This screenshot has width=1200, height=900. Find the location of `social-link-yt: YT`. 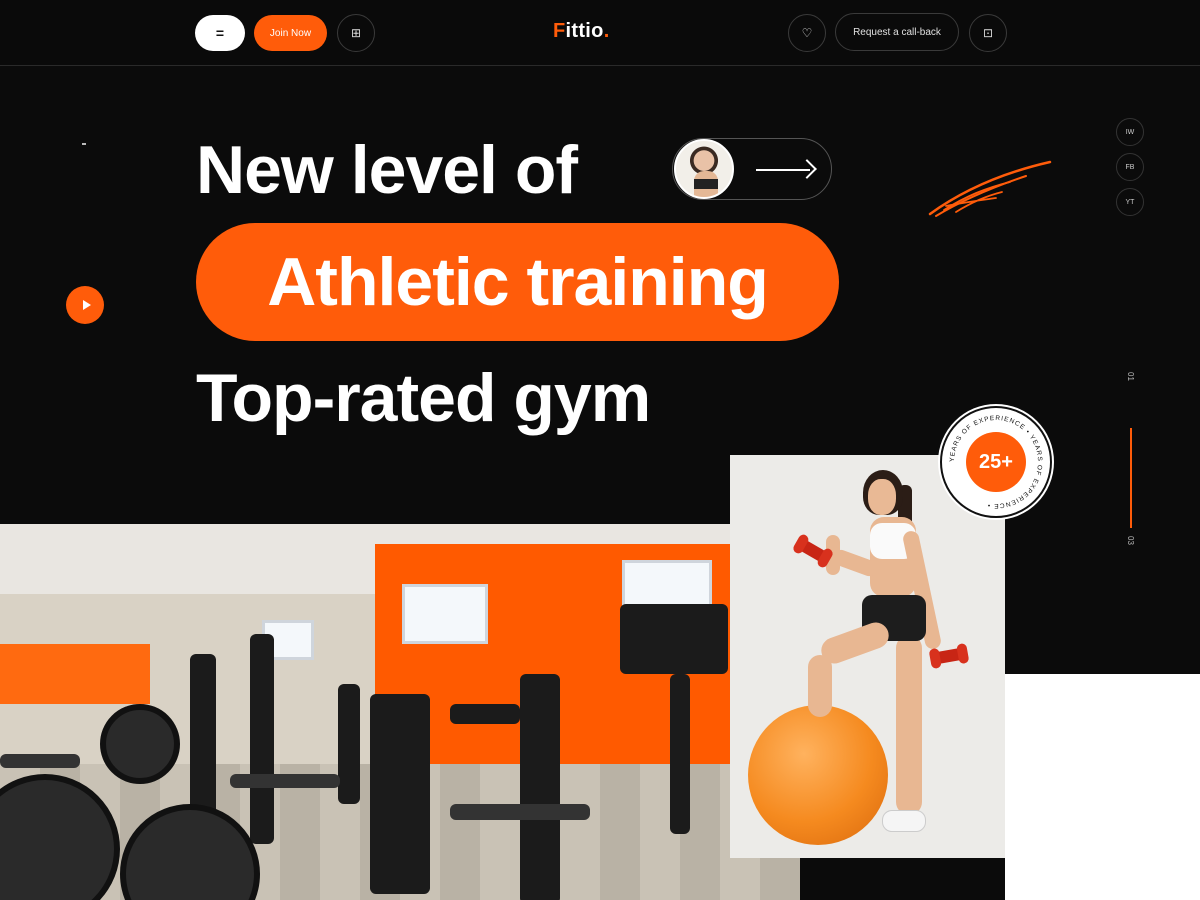

social-link-yt: YT is located at coordinates (1130, 202).